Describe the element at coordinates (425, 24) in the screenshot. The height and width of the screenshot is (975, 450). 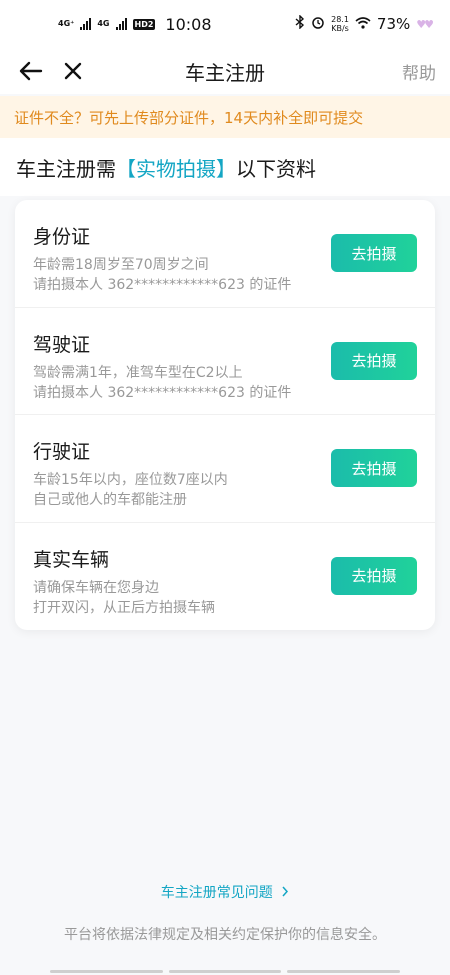
I see `heart-icon: ♥♥` at that location.